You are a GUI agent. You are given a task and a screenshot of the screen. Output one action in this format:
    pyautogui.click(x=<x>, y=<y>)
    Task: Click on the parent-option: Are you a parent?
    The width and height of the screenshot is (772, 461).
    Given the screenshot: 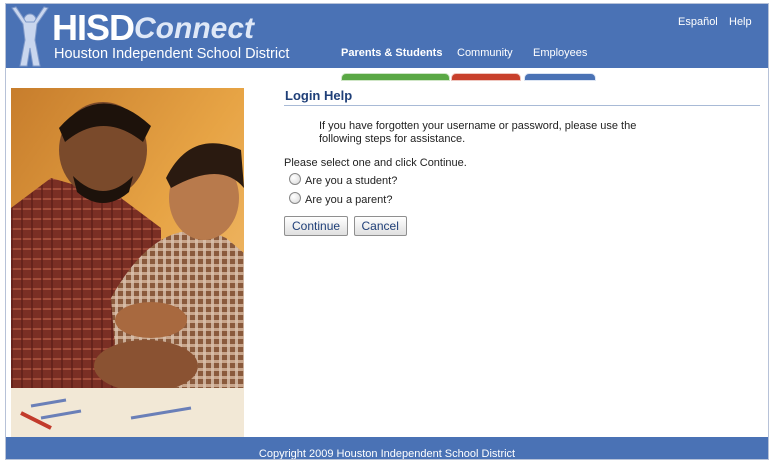 What is the action you would take?
    pyautogui.click(x=522, y=198)
    